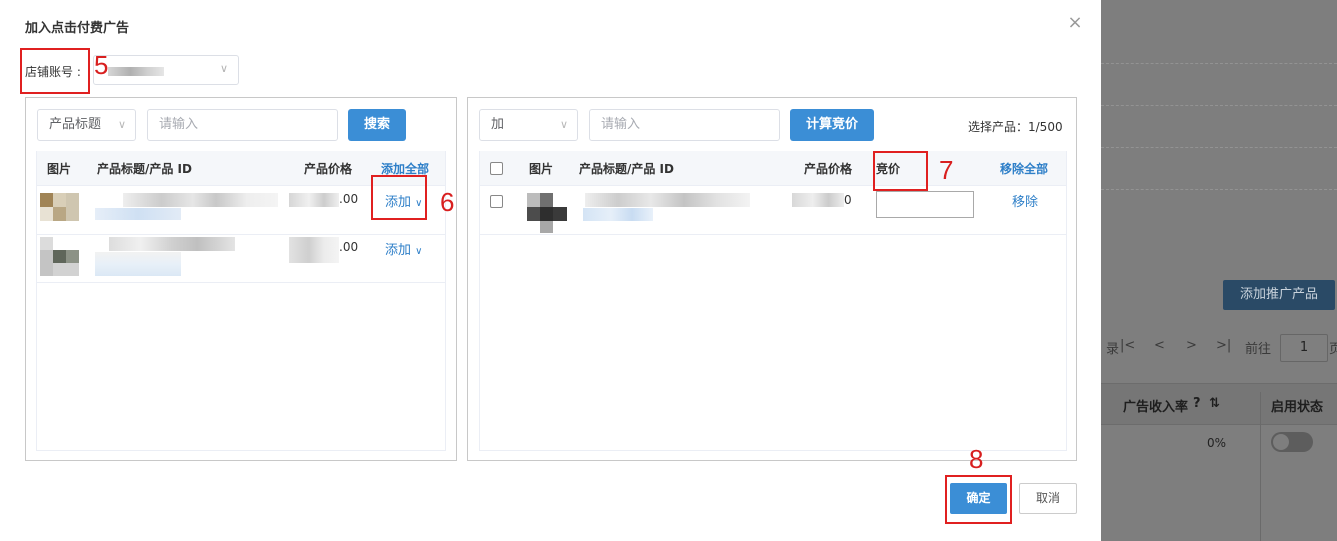  Describe the element at coordinates (1156, 407) in the screenshot. I see `col-ad-revenue: 广告收入率` at that location.